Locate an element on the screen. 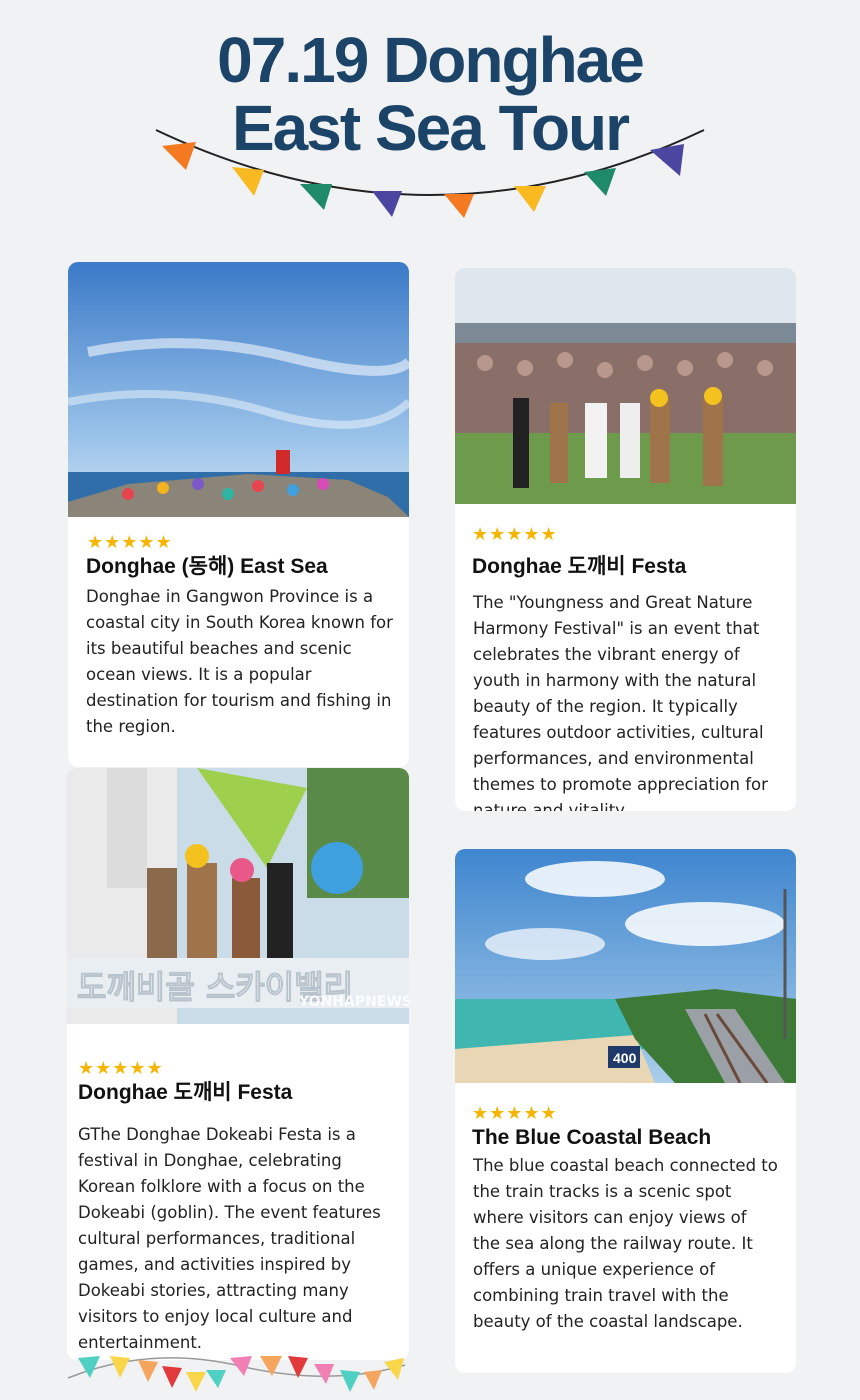  photo-festival-crowd is located at coordinates (625, 386).